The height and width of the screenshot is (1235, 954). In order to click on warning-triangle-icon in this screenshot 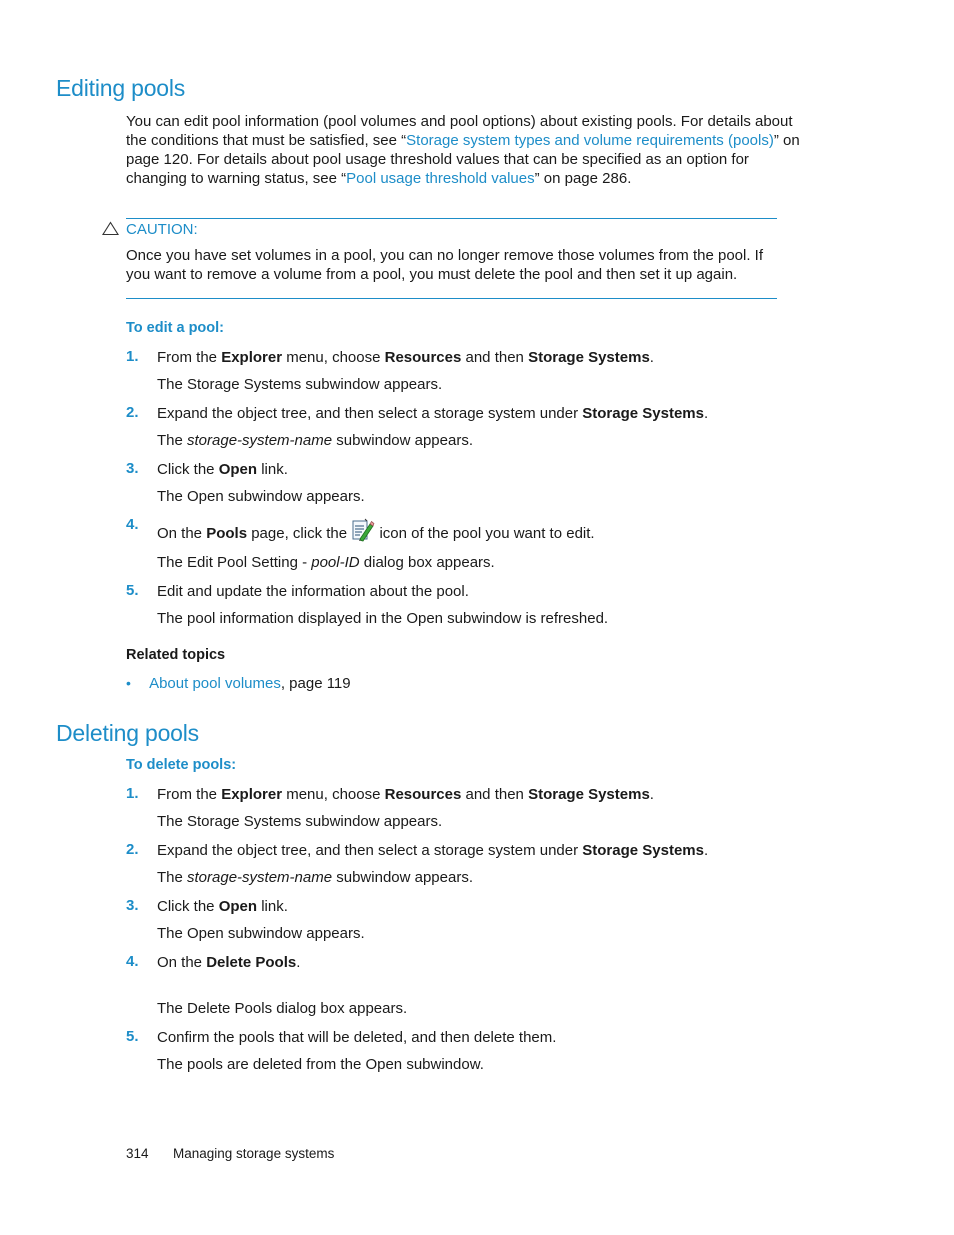, I will do `click(110, 228)`.